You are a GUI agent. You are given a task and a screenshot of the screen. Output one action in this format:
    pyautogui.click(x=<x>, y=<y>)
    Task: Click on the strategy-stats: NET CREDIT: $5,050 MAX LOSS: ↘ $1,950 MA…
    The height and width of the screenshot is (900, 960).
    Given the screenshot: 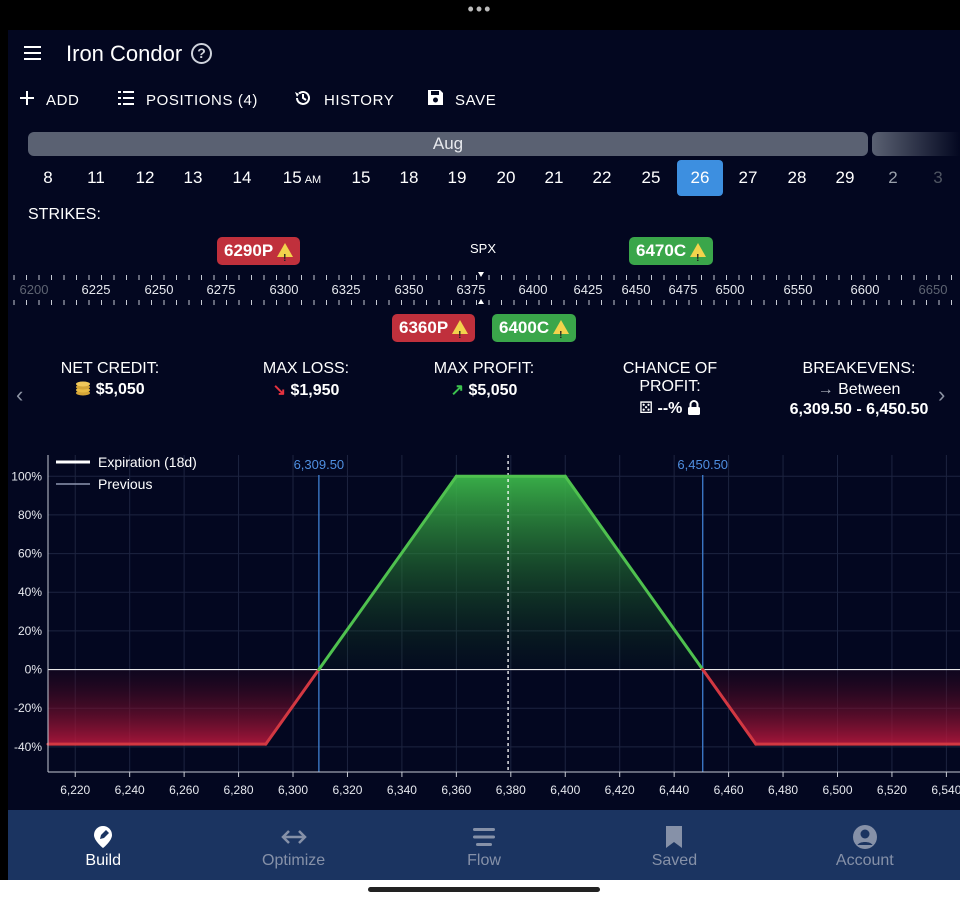 What is the action you would take?
    pyautogui.click(x=484, y=395)
    